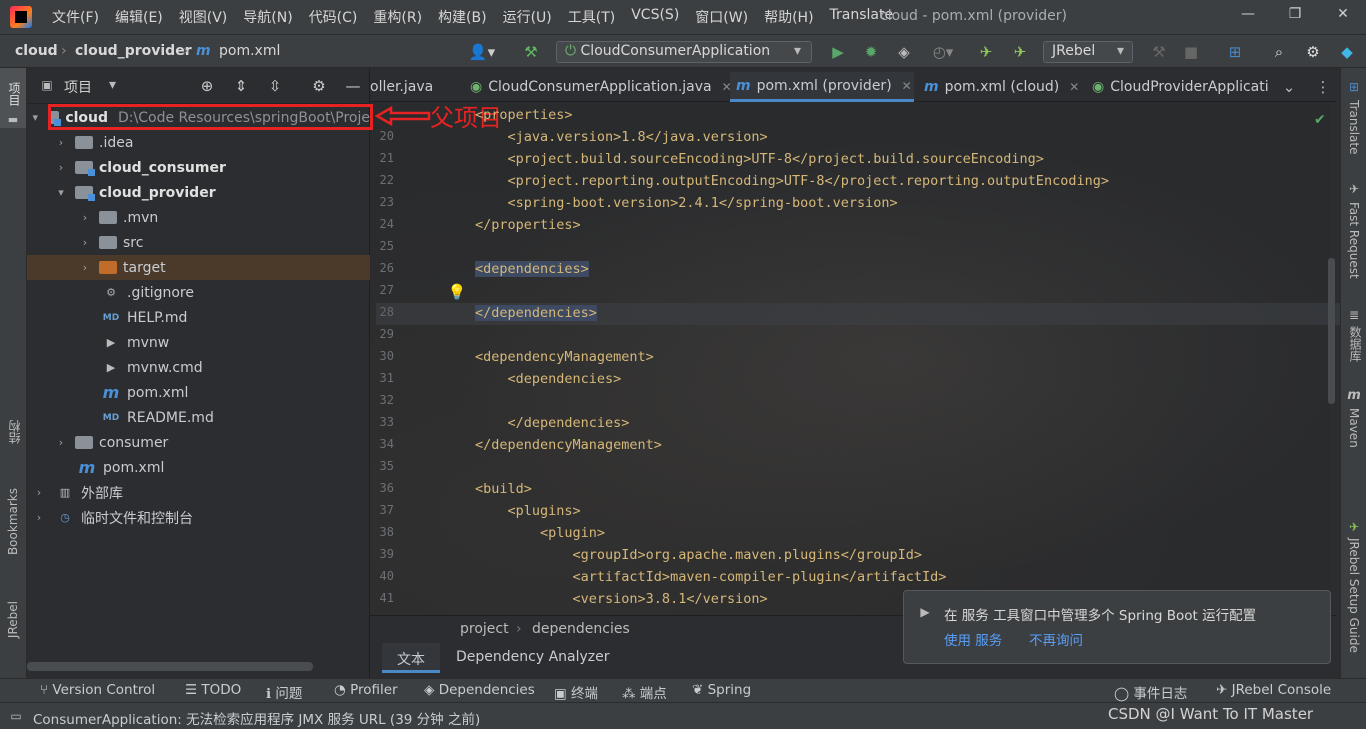 This screenshot has width=1366, height=729. I want to click on close-icon: ✕, so click(1343, 16).